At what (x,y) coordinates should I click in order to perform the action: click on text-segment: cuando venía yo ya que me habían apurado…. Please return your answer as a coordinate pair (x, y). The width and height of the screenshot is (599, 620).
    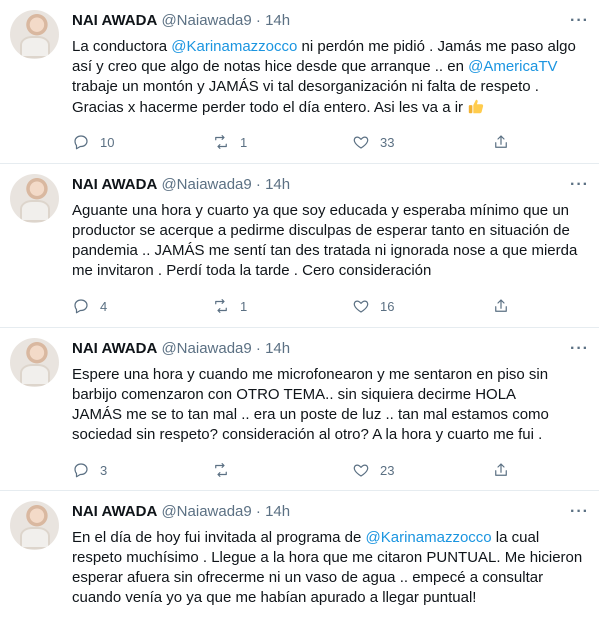
    Looking at the image, I should click on (274, 597).